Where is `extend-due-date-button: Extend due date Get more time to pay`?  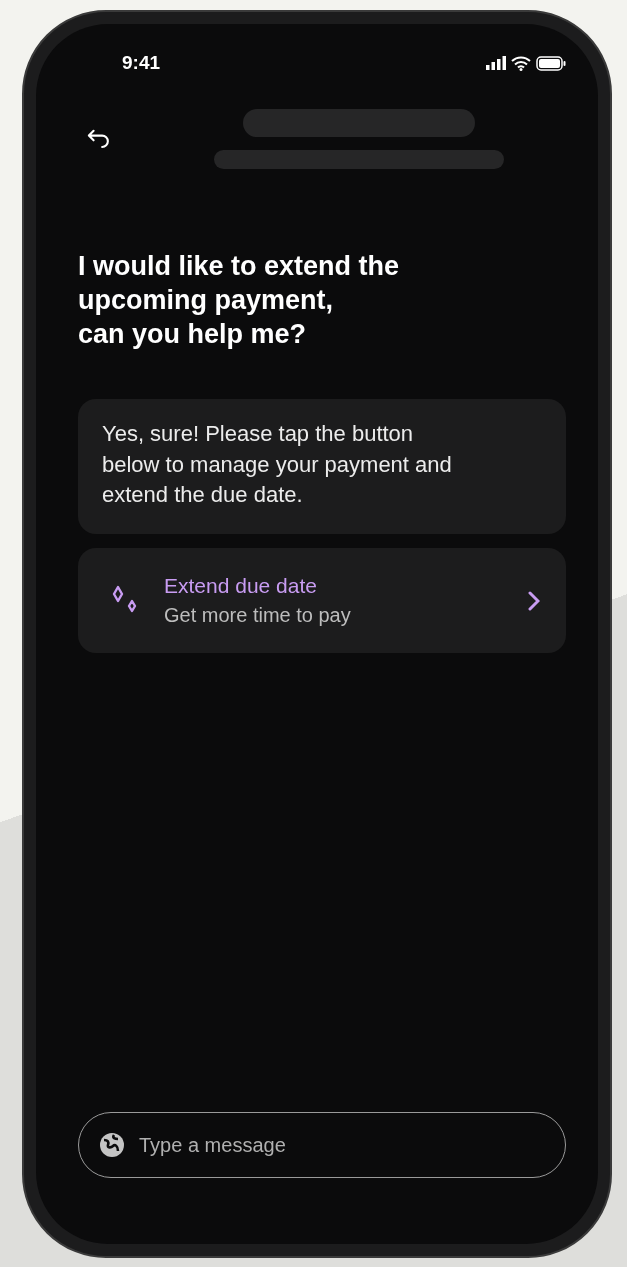
extend-due-date-button: Extend due date Get more time to pay is located at coordinates (322, 601).